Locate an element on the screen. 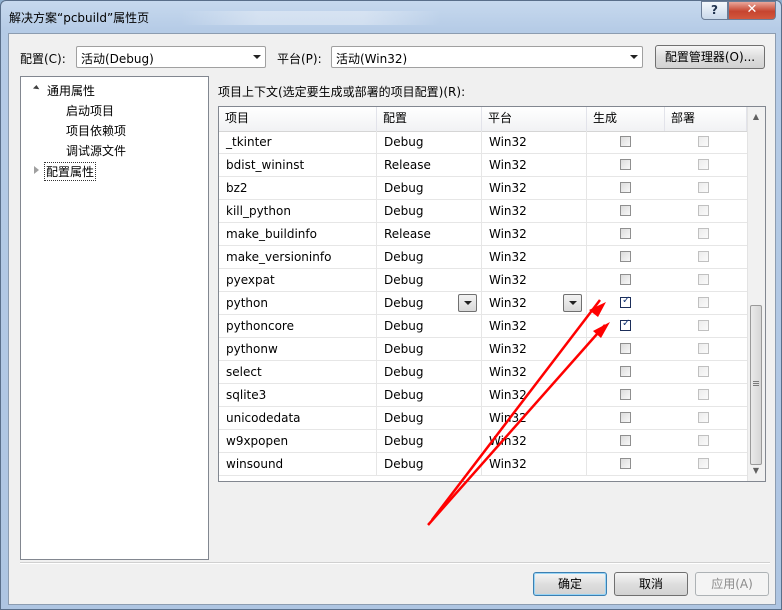 This screenshot has height=610, width=782. table-row: sqlite3 Debug Win32 is located at coordinates (483, 395).